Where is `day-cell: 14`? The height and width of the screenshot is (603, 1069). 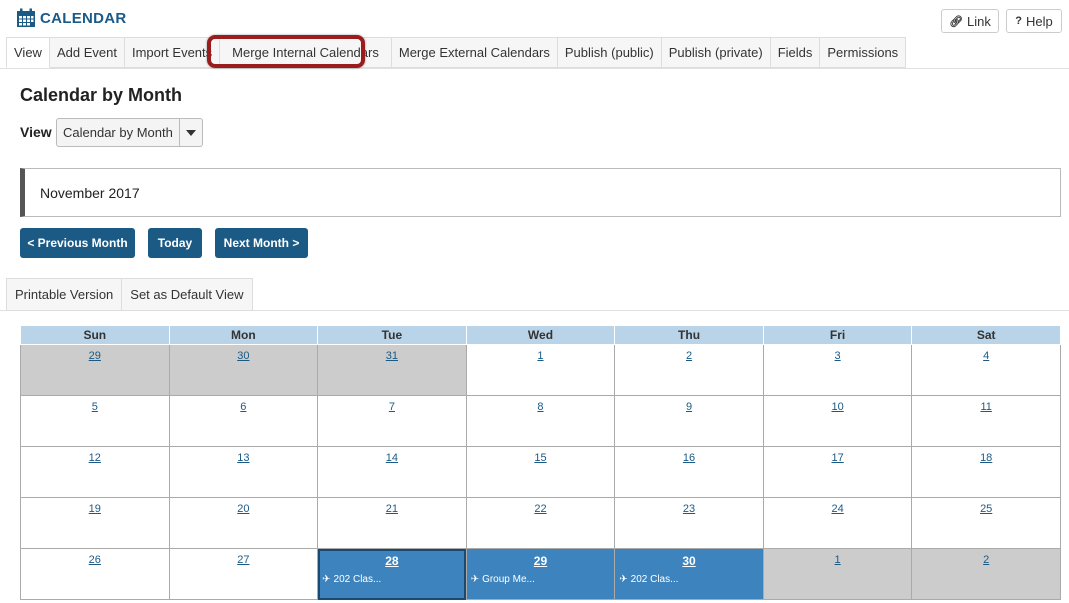 day-cell: 14 is located at coordinates (392, 472).